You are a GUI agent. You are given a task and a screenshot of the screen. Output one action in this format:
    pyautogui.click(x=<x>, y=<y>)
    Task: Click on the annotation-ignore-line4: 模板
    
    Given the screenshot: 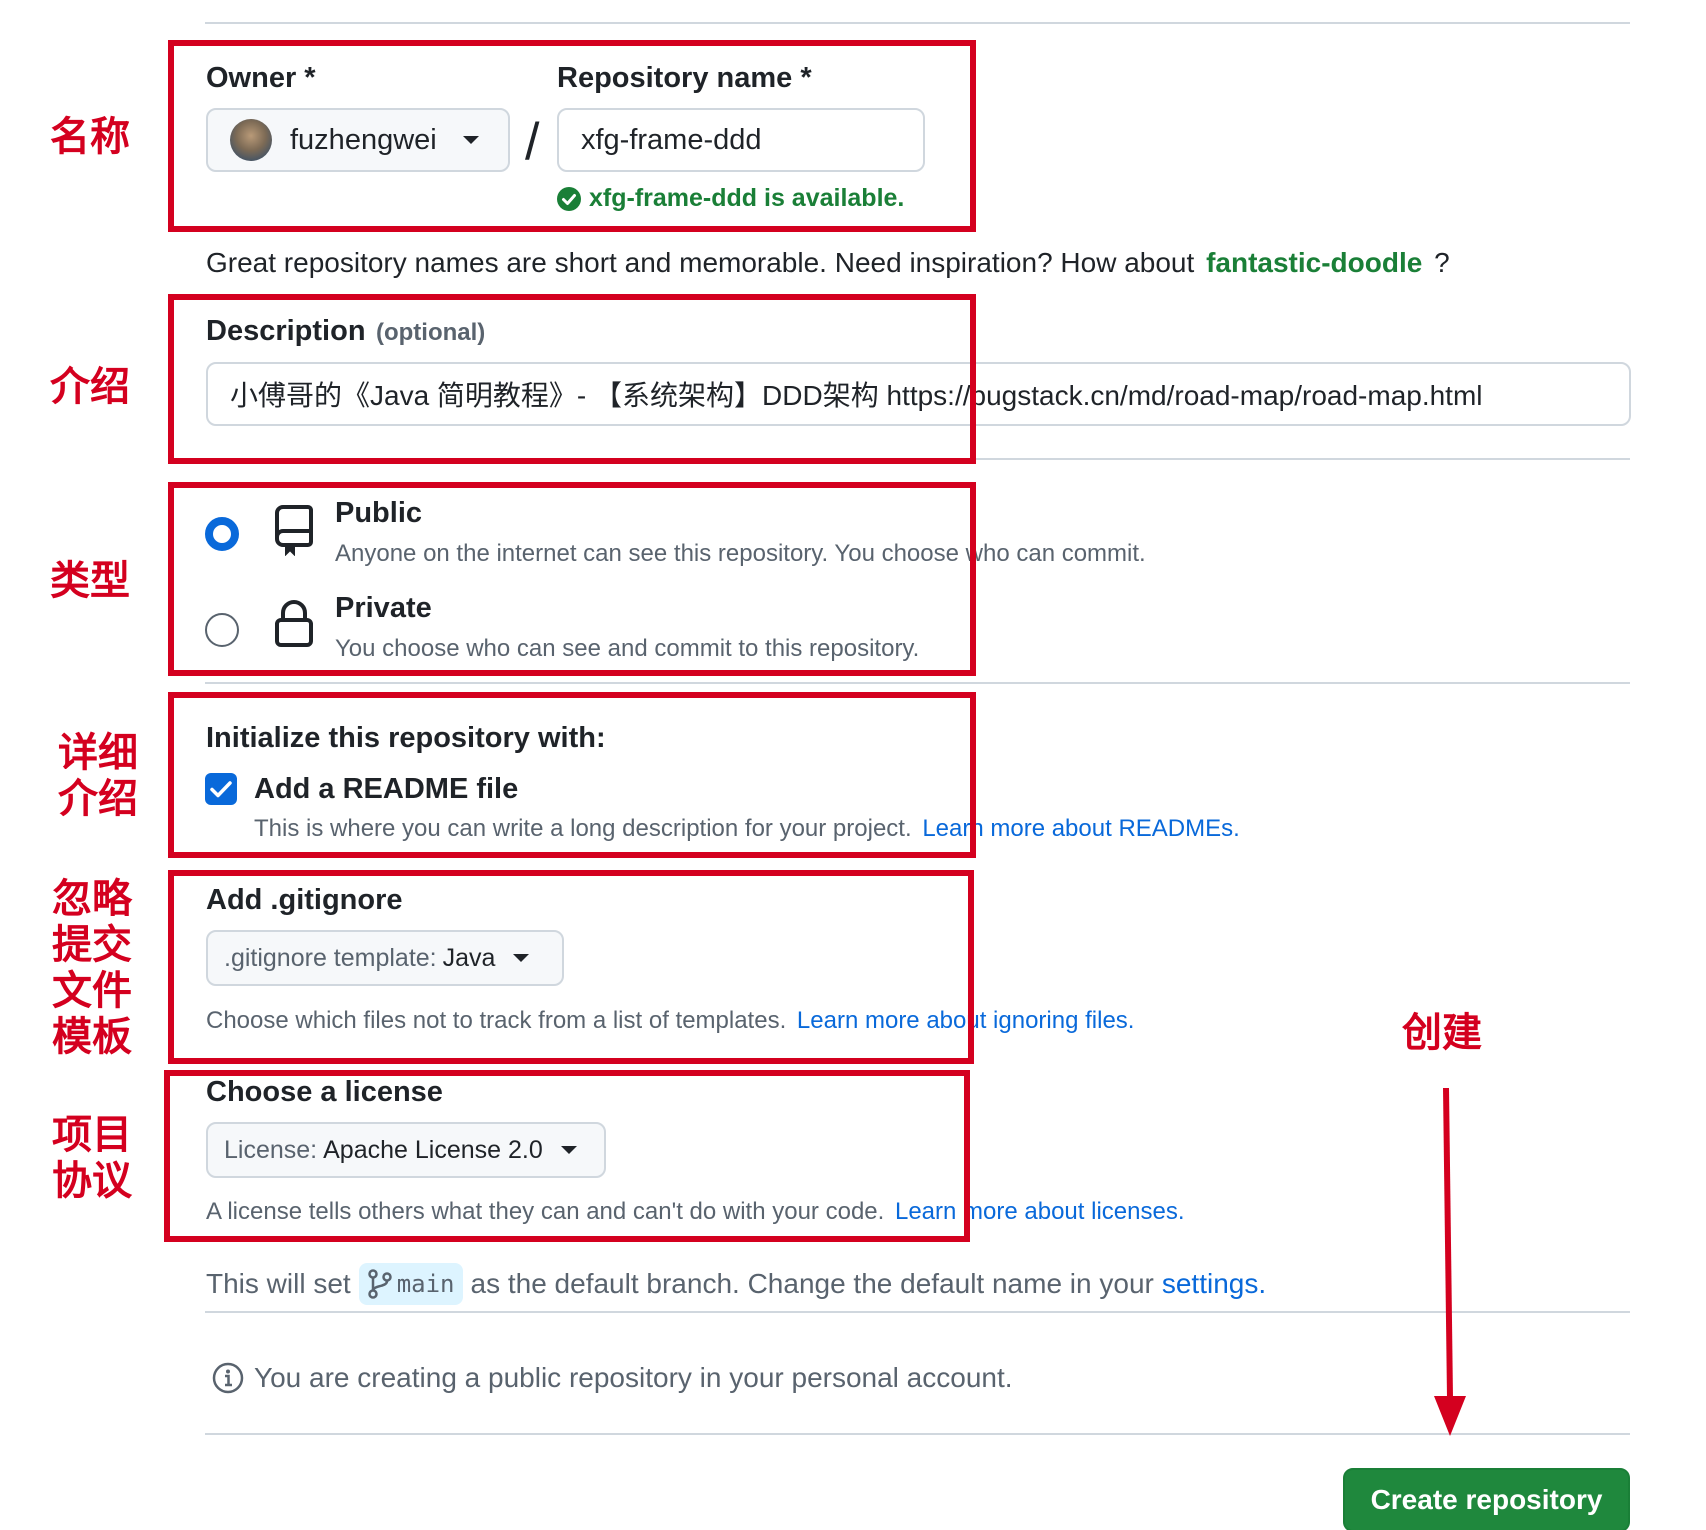 What is the action you would take?
    pyautogui.click(x=92, y=1037)
    